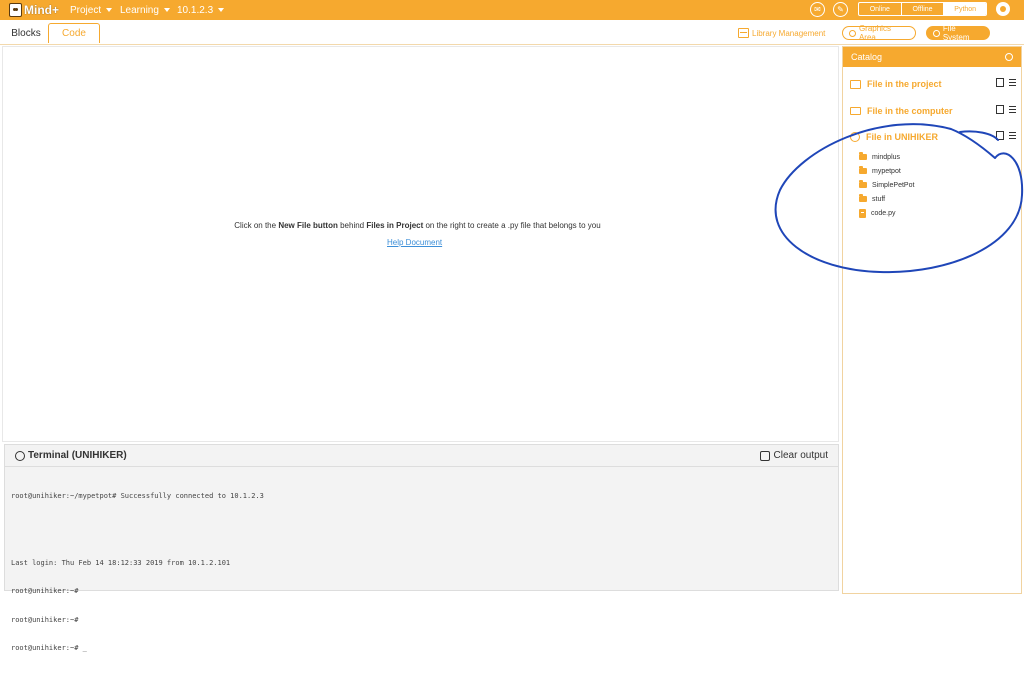 This screenshot has width=1024, height=673. I want to click on file-name: SimplePetPot, so click(893, 185).